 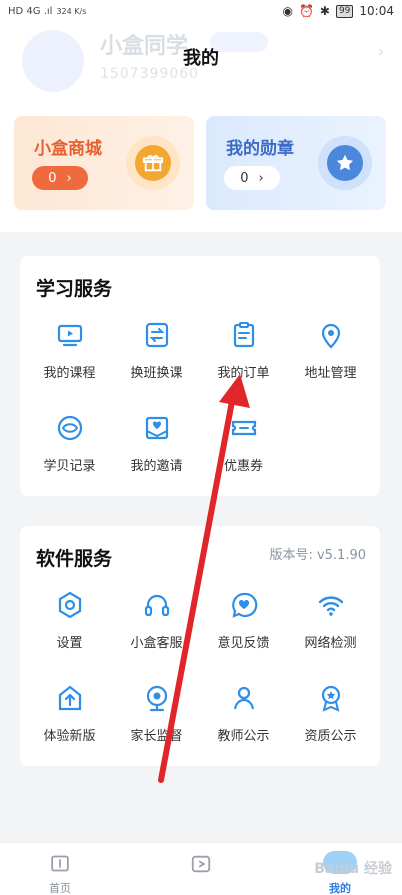 What do you see at coordinates (324, 11) in the screenshot?
I see `bluetooth-icon: ✱` at bounding box center [324, 11].